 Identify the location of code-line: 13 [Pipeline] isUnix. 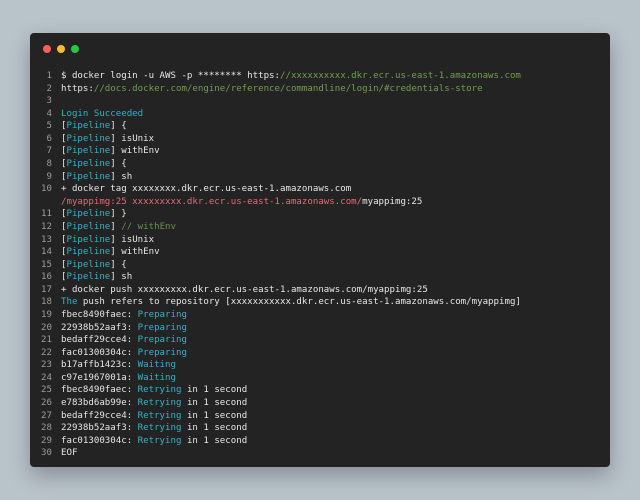
(275, 240).